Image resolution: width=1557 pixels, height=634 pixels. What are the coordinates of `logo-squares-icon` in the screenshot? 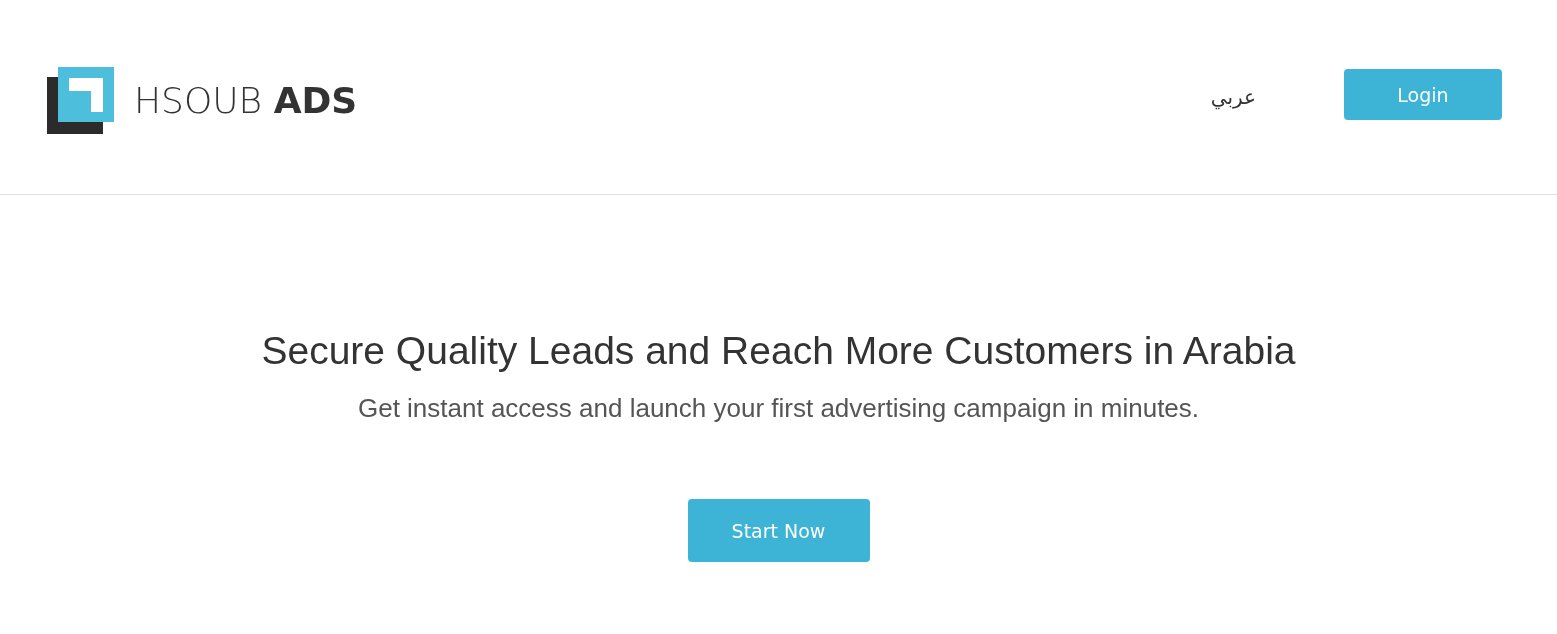 It's located at (80, 100).